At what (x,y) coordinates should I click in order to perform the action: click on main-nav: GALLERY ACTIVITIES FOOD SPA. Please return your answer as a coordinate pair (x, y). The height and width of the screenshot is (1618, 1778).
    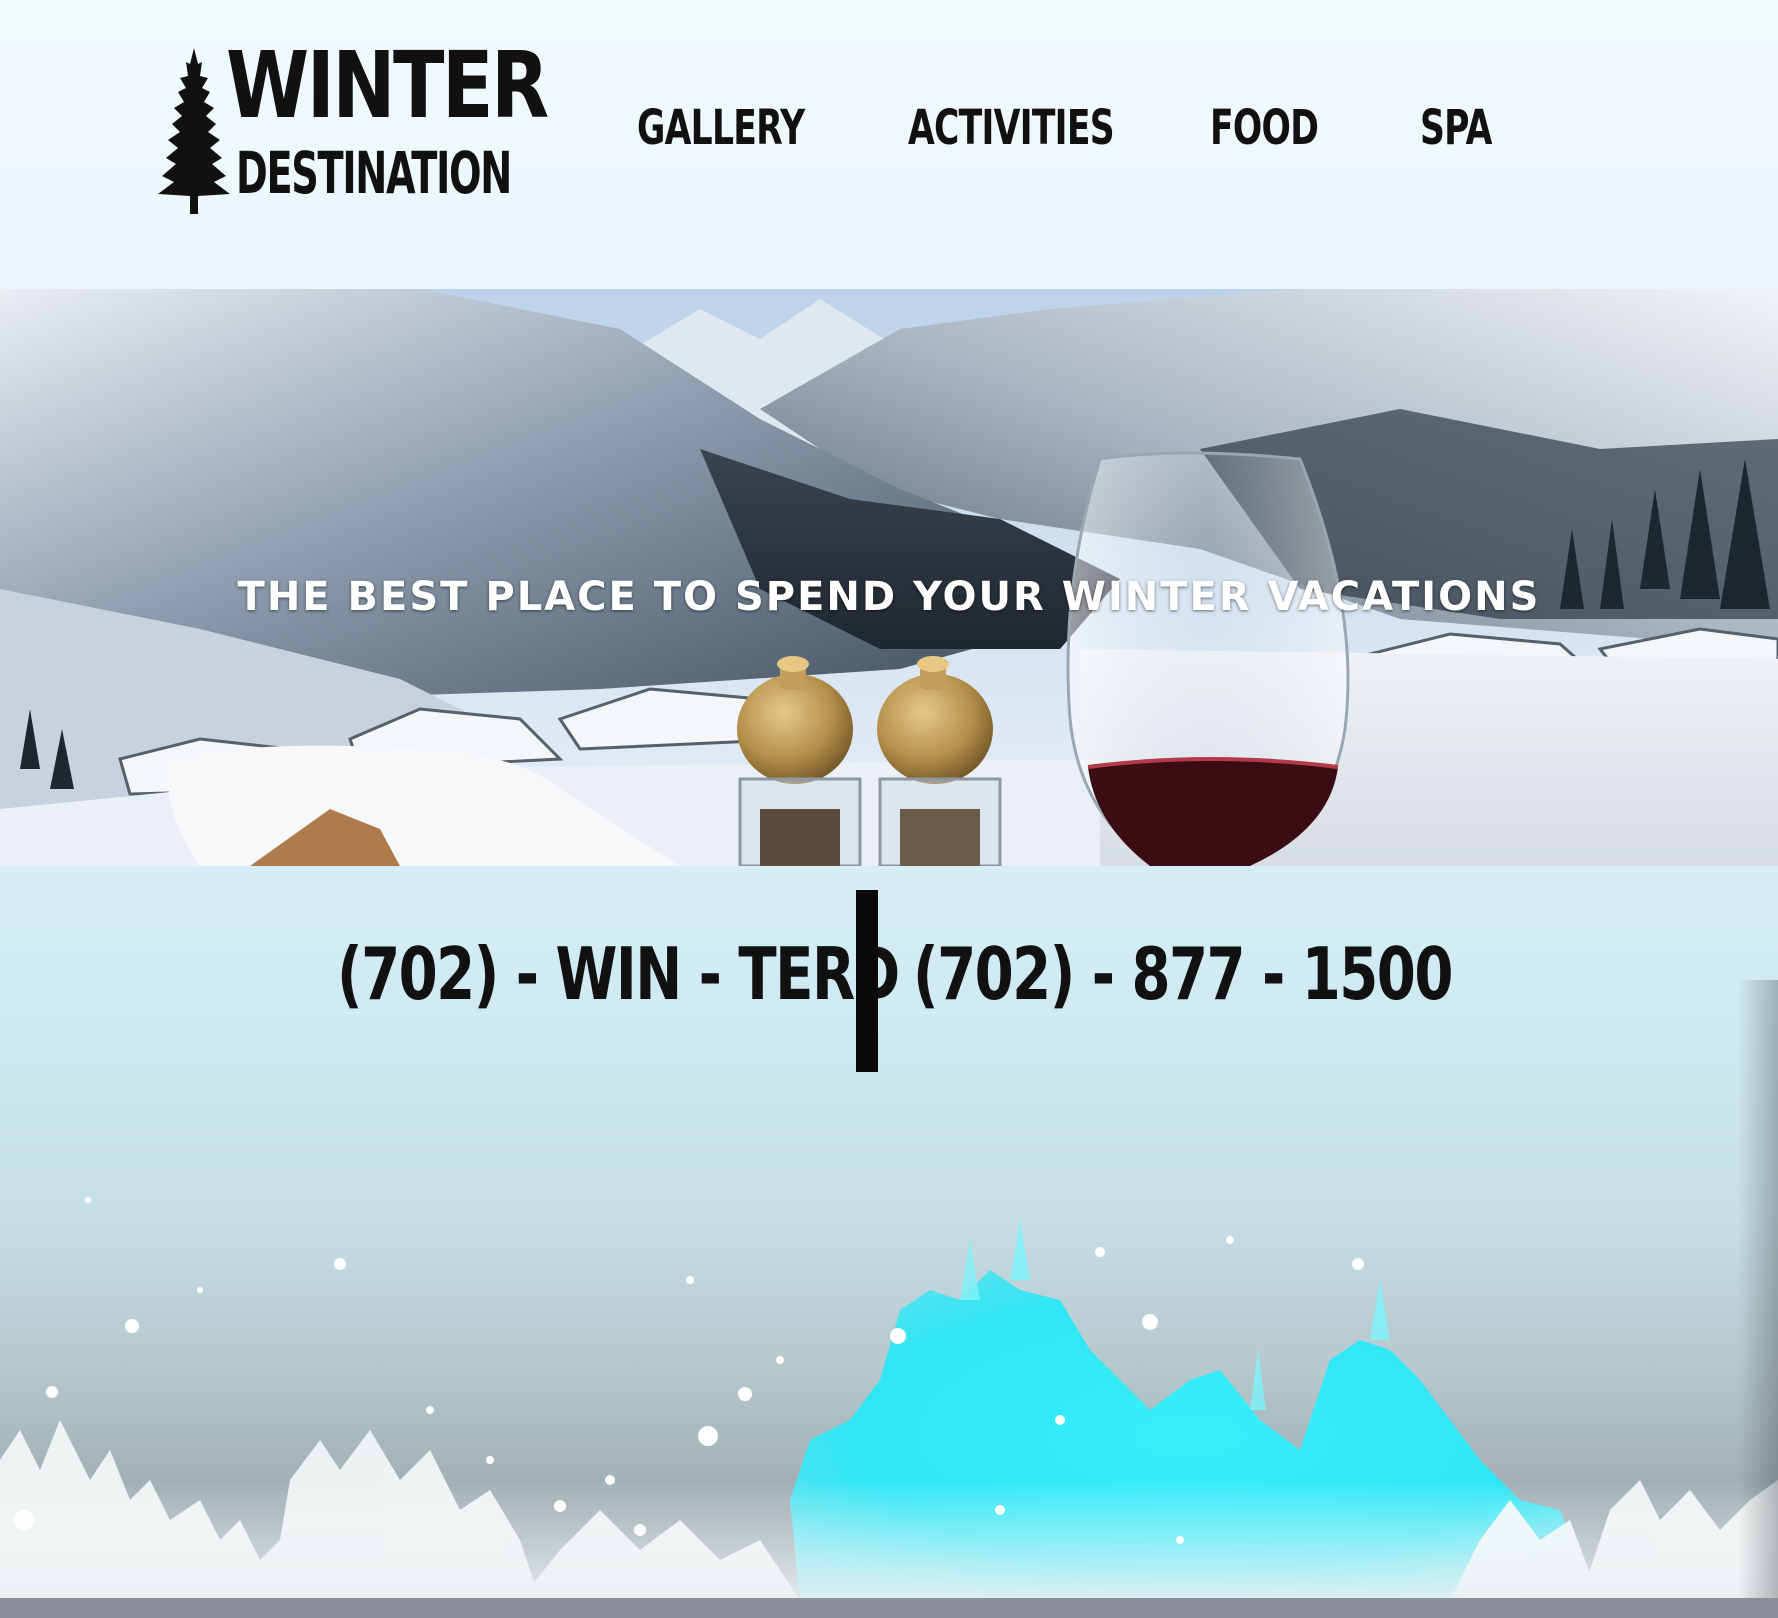
    Looking at the image, I should click on (889, 134).